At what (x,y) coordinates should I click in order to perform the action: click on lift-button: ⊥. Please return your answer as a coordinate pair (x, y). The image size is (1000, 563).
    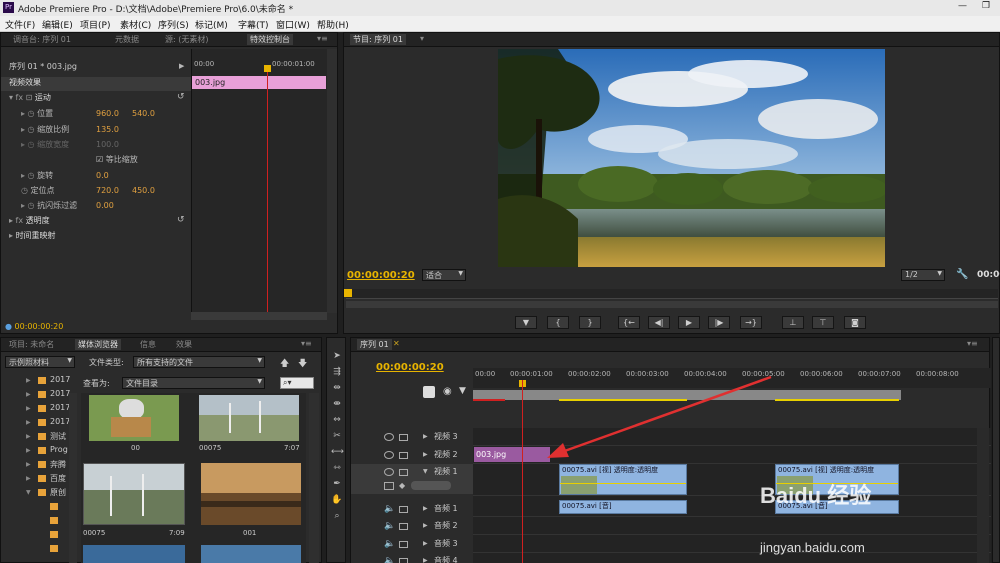
    Looking at the image, I should click on (793, 322).